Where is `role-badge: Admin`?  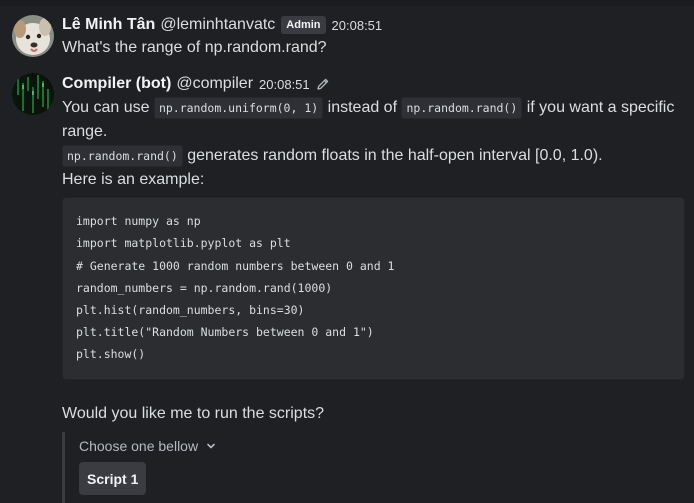 role-badge: Admin is located at coordinates (303, 25).